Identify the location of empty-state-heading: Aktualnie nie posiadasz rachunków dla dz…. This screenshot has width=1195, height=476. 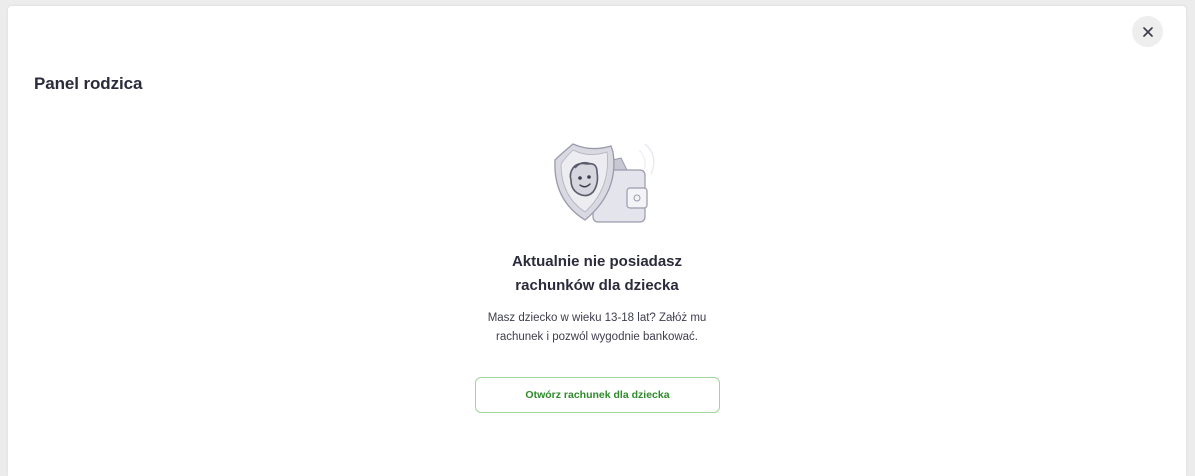
(597, 274).